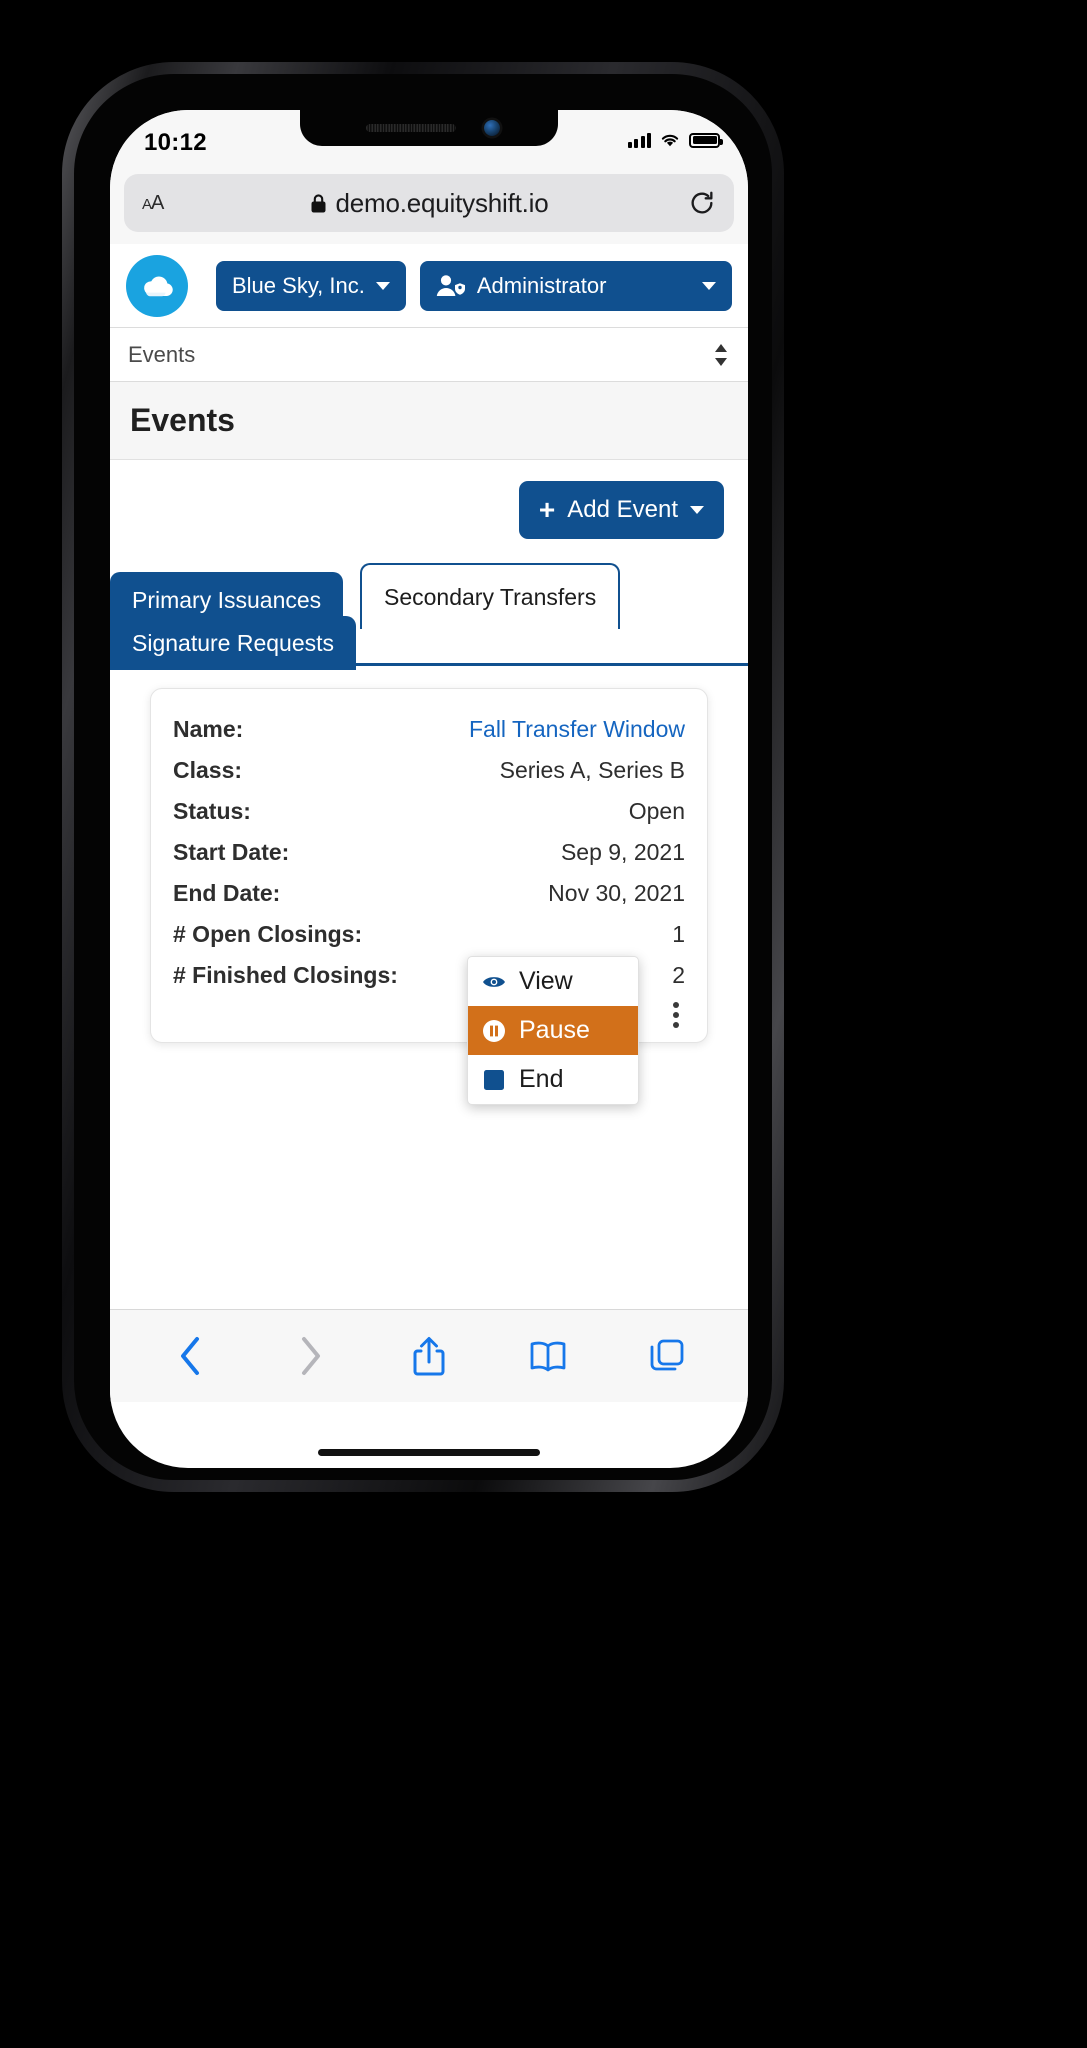 The image size is (1087, 2048). I want to click on tab-label: Primary Issuances, so click(227, 599).